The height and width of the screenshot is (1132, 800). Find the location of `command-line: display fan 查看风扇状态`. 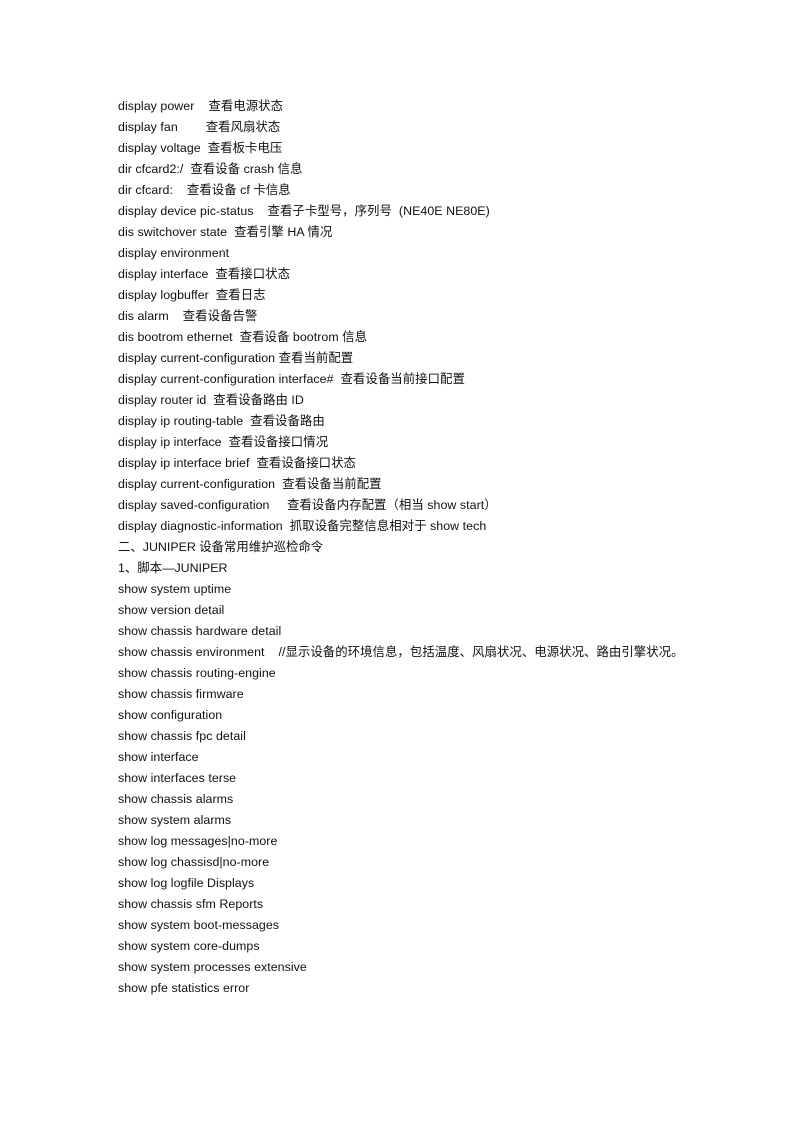

command-line: display fan 查看风扇状态 is located at coordinates (199, 127).